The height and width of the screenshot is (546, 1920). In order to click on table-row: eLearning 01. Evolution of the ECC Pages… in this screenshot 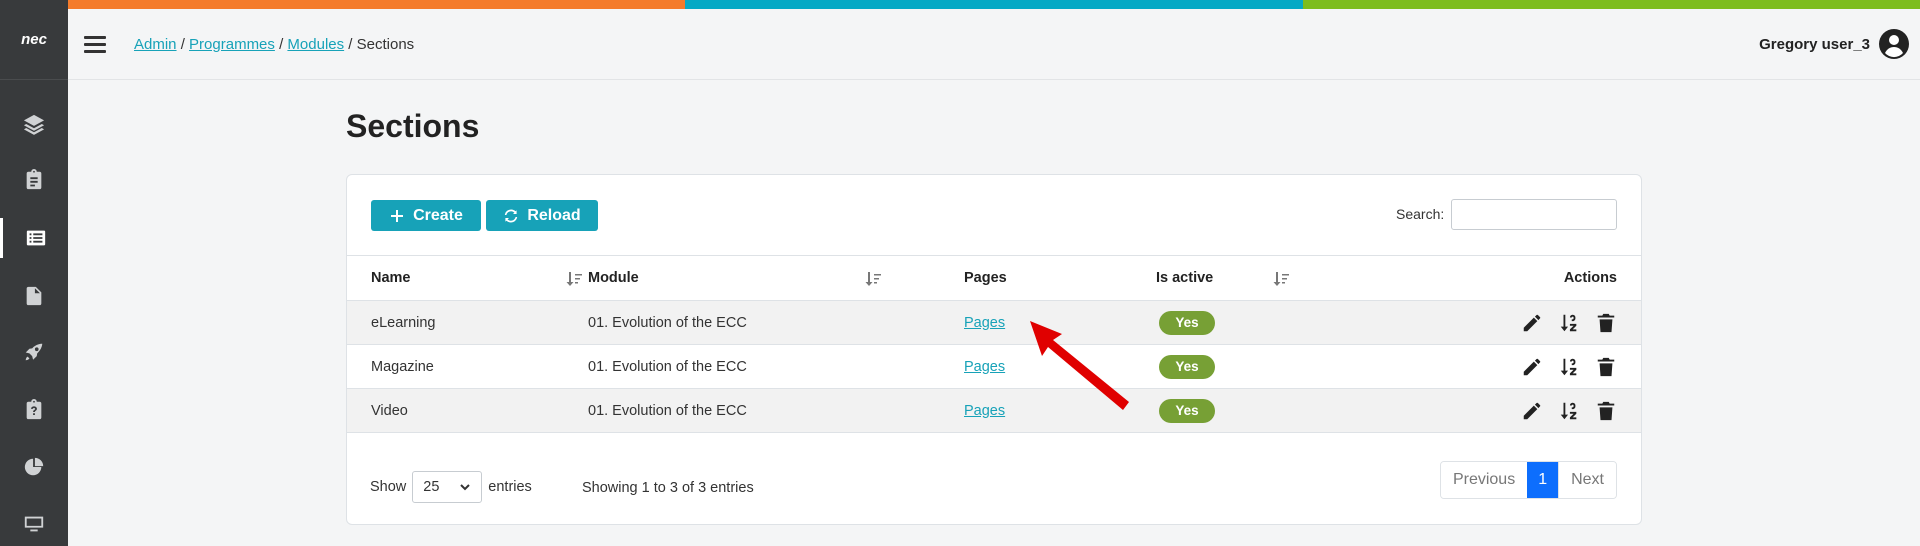, I will do `click(994, 322)`.